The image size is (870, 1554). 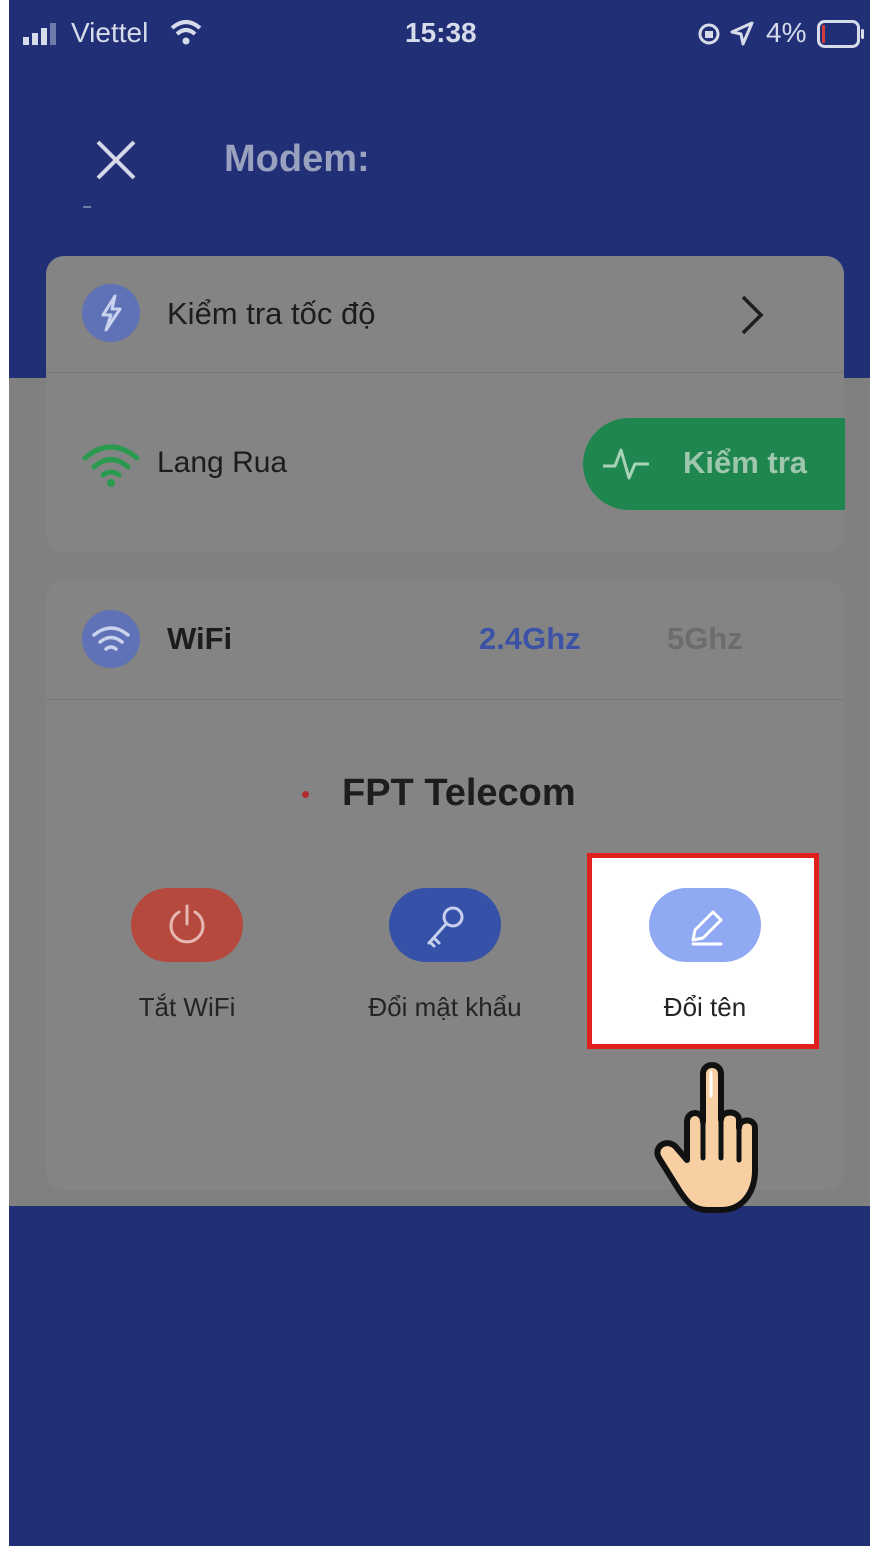 What do you see at coordinates (705, 639) in the screenshot?
I see `tab-5ghz: 5Ghz` at bounding box center [705, 639].